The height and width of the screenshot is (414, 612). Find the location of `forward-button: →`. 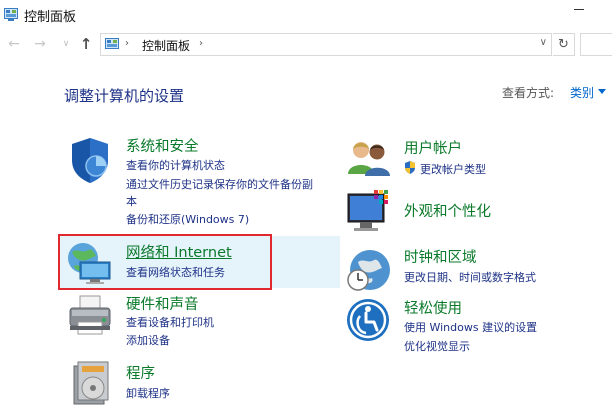

forward-button: → is located at coordinates (40, 44).